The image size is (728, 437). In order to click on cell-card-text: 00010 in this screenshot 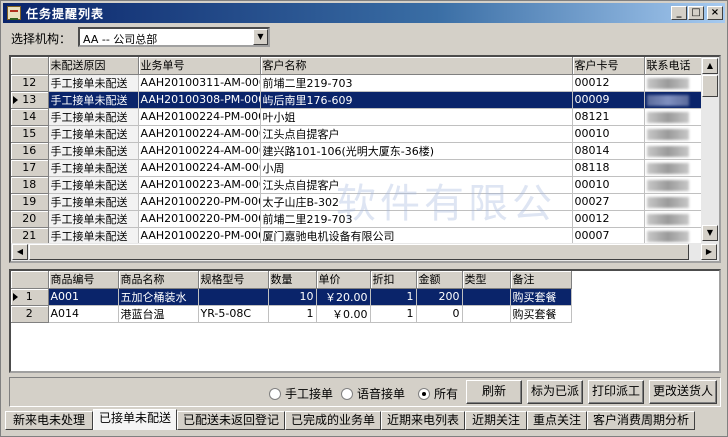, I will do `click(592, 184)`.